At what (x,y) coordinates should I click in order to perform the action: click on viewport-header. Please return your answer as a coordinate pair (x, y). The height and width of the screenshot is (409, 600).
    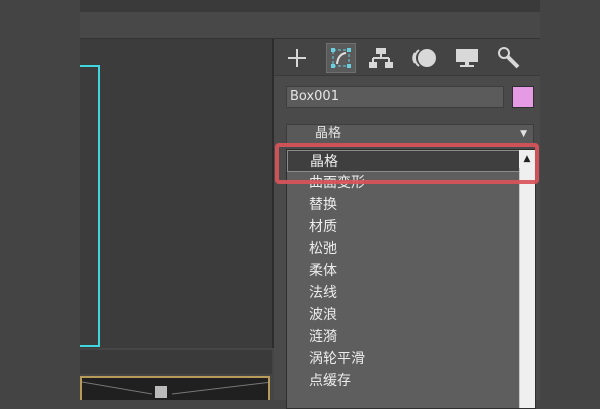
    Looking at the image, I should click on (310, 25).